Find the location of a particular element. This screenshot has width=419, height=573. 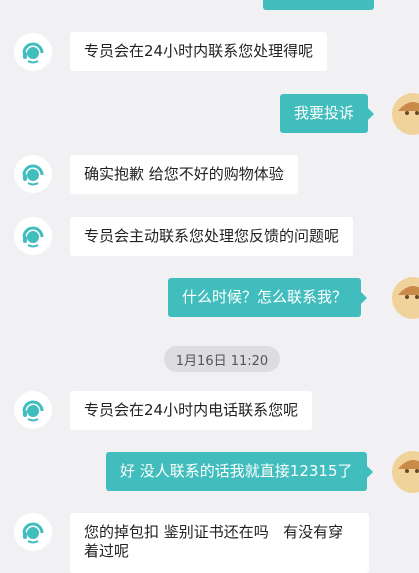

message-bubble-user: 我要投诉 is located at coordinates (327, 113).